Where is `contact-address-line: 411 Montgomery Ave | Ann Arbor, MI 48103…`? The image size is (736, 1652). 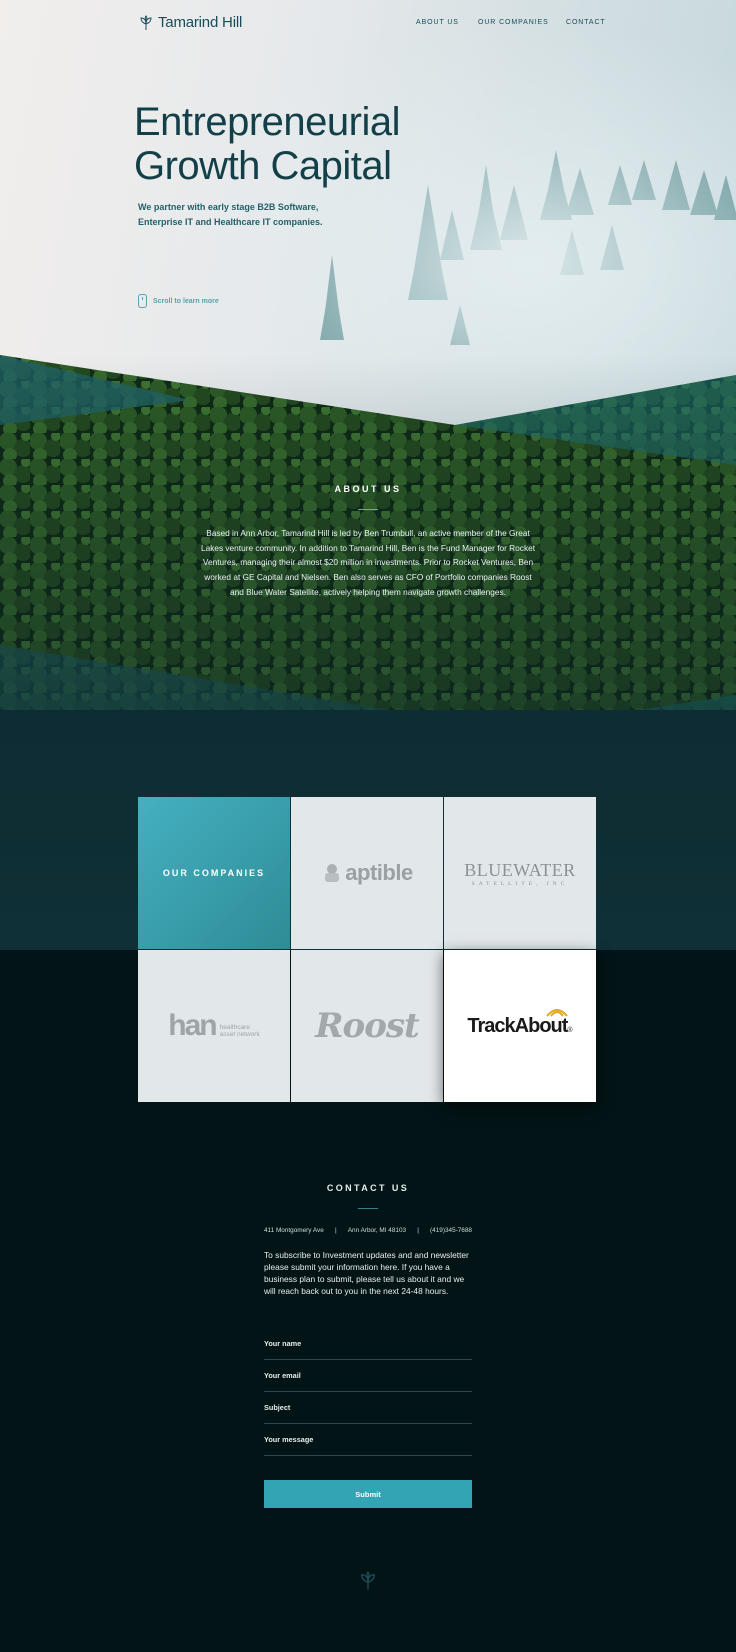 contact-address-line: 411 Montgomery Ave | Ann Arbor, MI 48103… is located at coordinates (368, 1230).